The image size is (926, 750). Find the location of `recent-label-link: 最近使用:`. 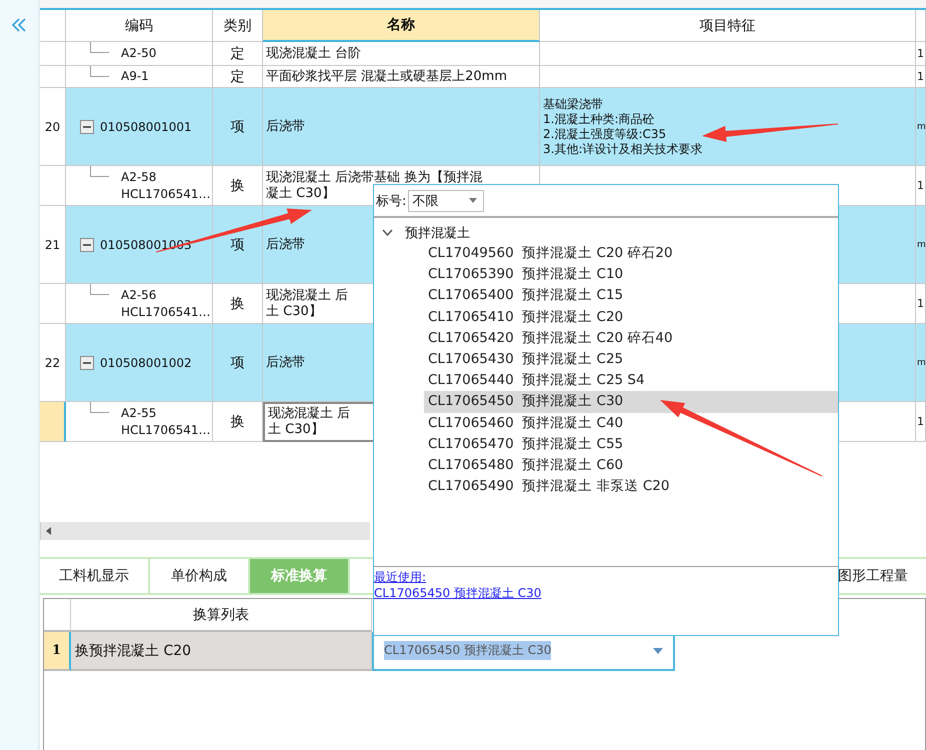

recent-label-link: 最近使用: is located at coordinates (400, 577).